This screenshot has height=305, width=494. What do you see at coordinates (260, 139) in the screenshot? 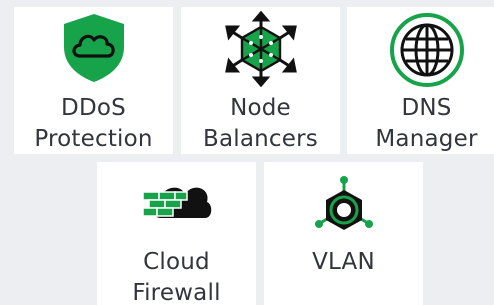
I see `product-label-line: Balancers` at bounding box center [260, 139].